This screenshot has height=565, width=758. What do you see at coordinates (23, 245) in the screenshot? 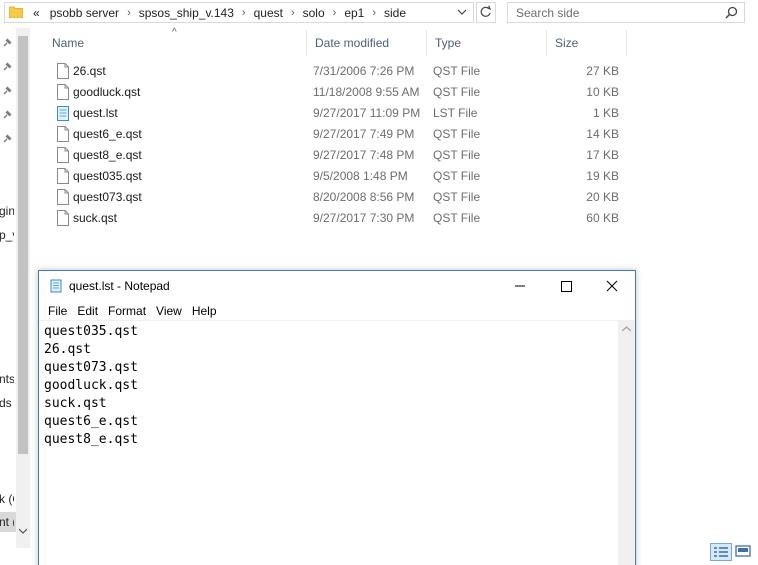
I see `nav-scrollbar-thumb` at bounding box center [23, 245].